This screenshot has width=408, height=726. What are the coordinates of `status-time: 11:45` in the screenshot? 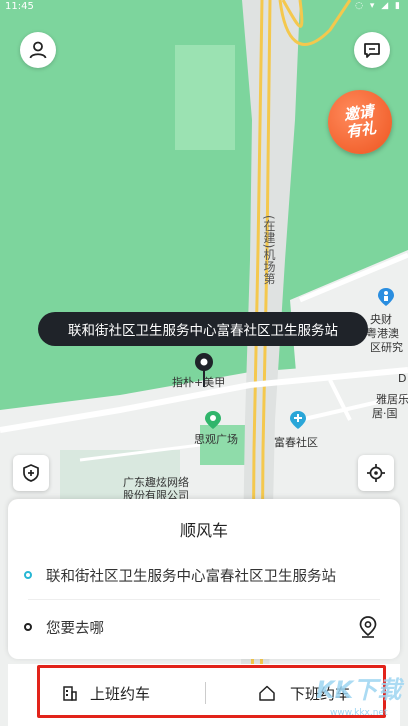 It's located at (19, 6).